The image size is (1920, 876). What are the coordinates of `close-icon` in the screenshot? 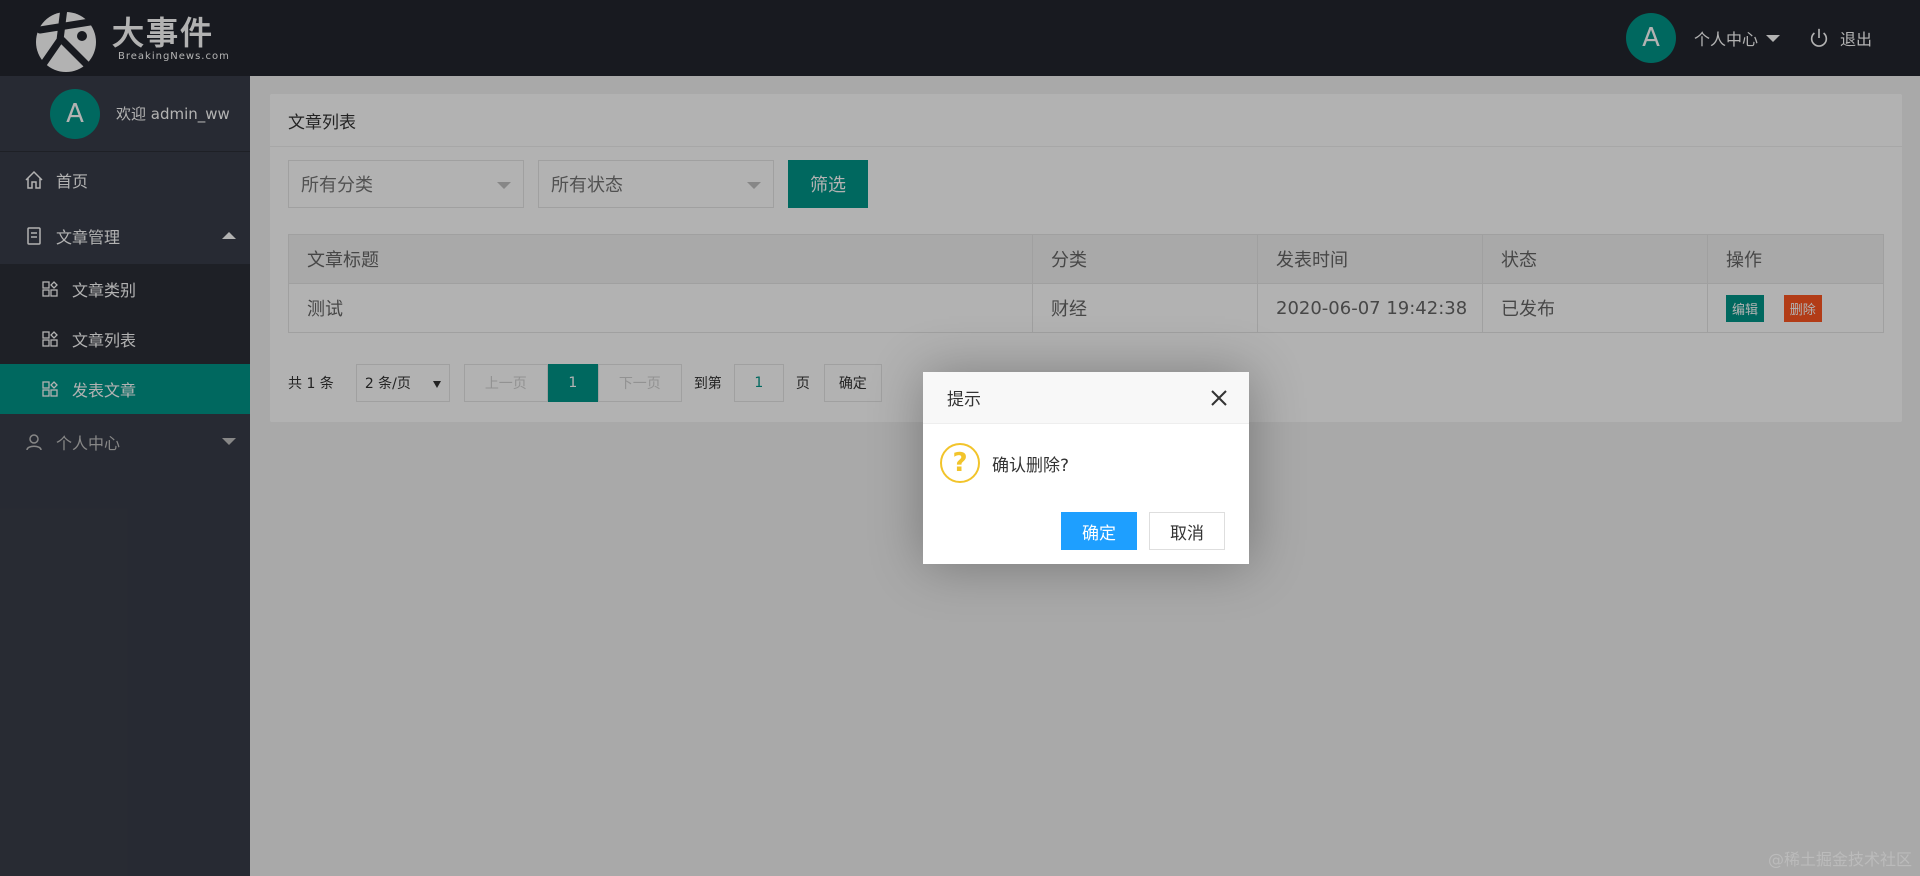 It's located at (1219, 398).